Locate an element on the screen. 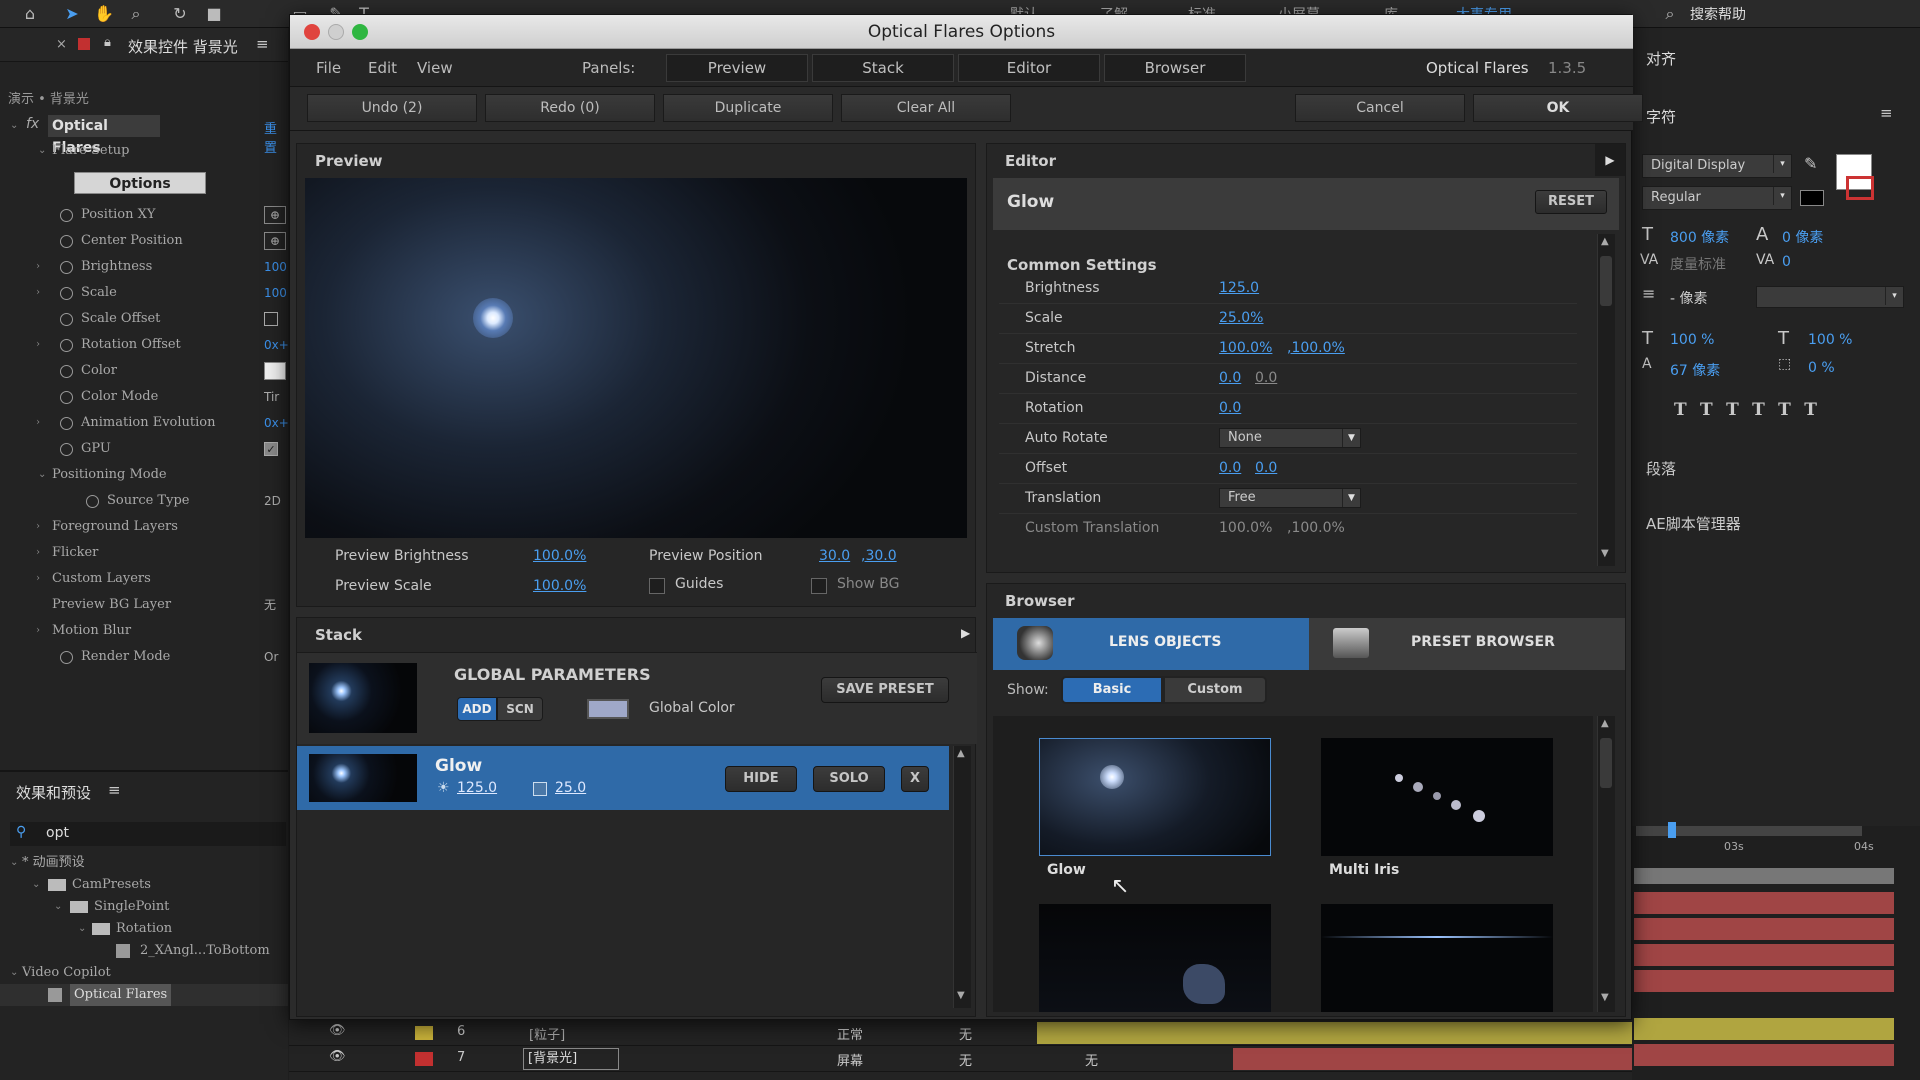 This screenshot has width=1920, height=1080. row-value: 125.0 is located at coordinates (1239, 288).